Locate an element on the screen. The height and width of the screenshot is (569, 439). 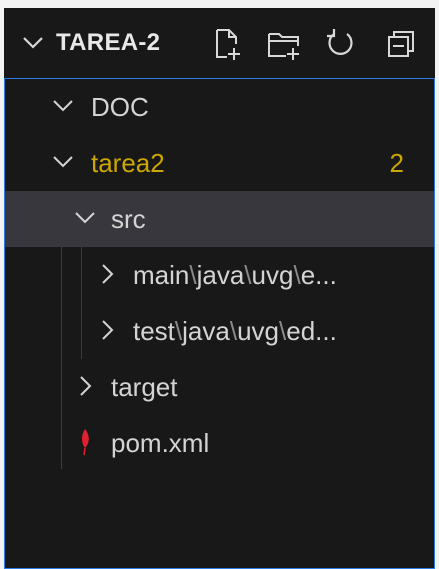
path-segment: main is located at coordinates (161, 275).